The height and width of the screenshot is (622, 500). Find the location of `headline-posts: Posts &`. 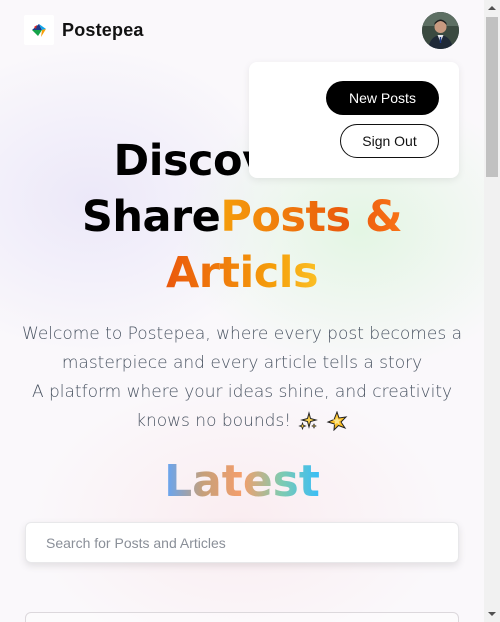

headline-posts: Posts & is located at coordinates (311, 217).